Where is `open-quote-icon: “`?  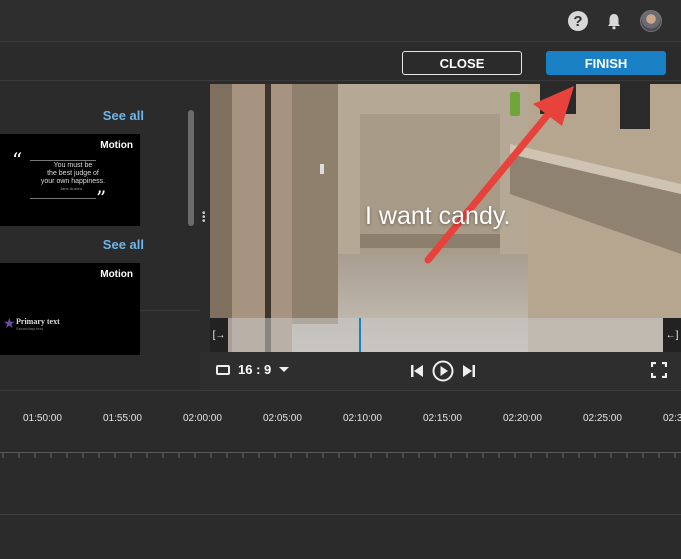 open-quote-icon: “ is located at coordinates (17, 160).